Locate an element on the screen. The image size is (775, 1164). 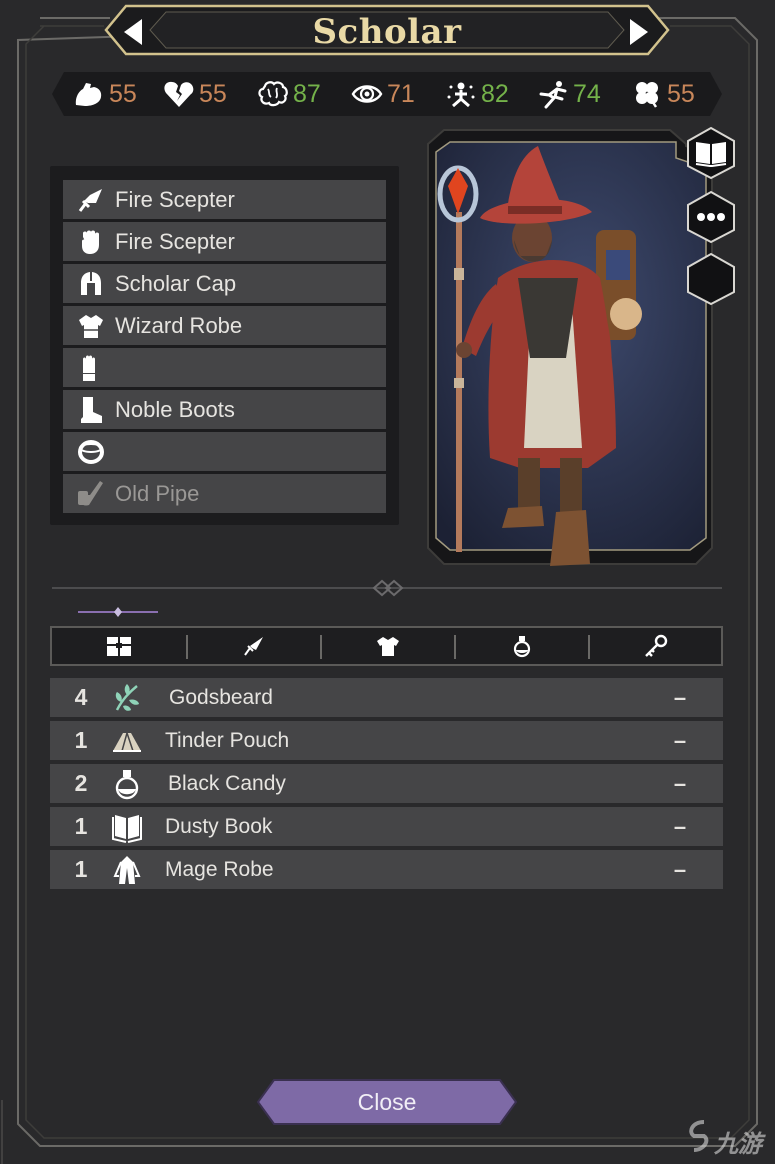
stat-strength: 55 is located at coordinates (104, 94).